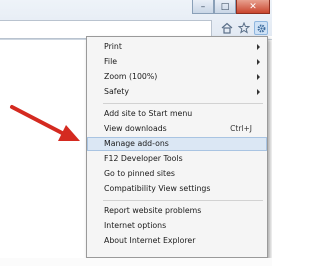 The width and height of the screenshot is (320, 266). I want to click on menu-item-label: Report website problems, so click(153, 210).